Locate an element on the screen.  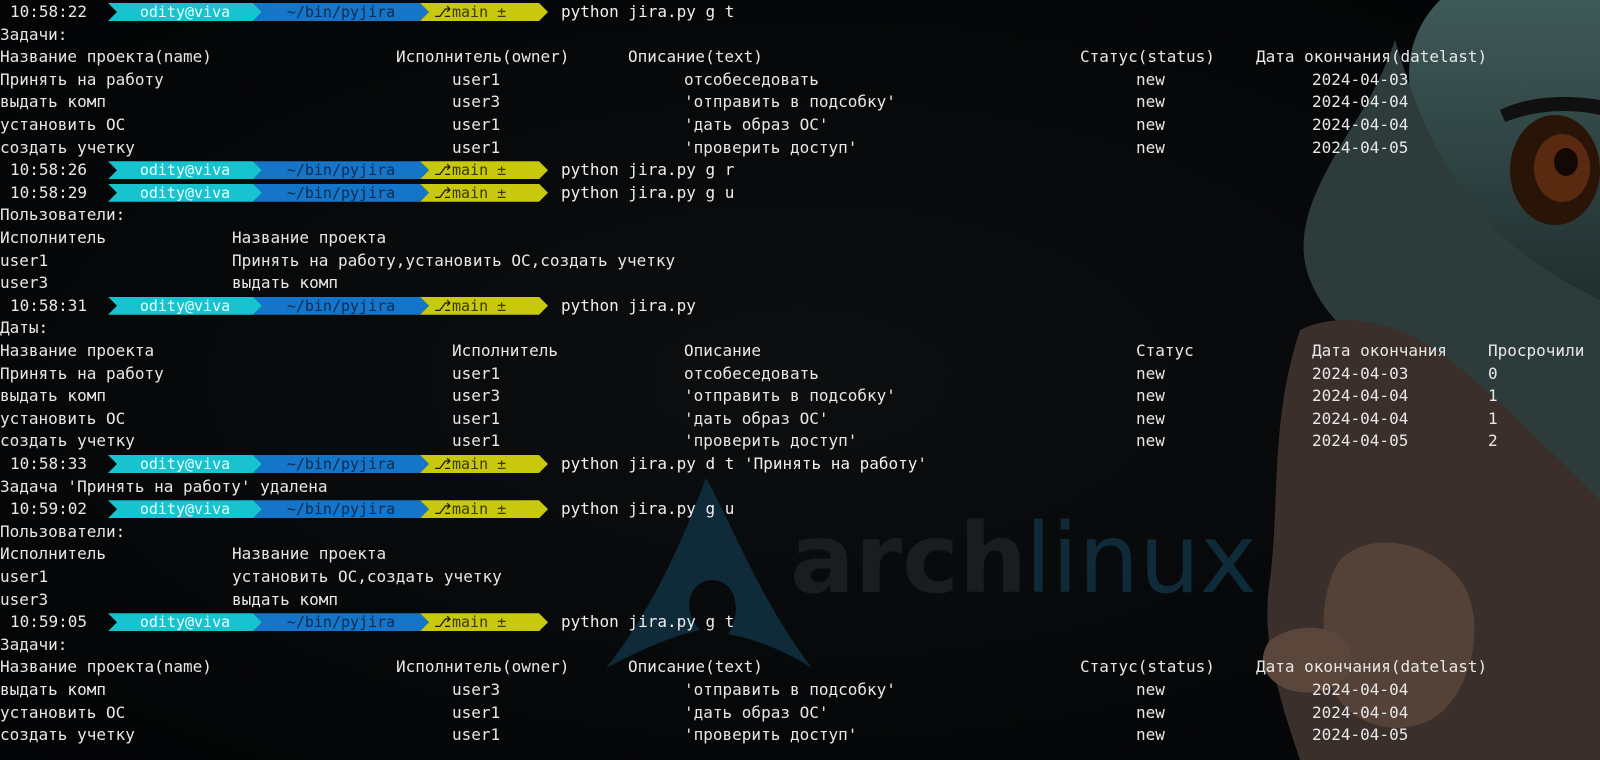
output-cell: отсобеседовать is located at coordinates (751, 79).